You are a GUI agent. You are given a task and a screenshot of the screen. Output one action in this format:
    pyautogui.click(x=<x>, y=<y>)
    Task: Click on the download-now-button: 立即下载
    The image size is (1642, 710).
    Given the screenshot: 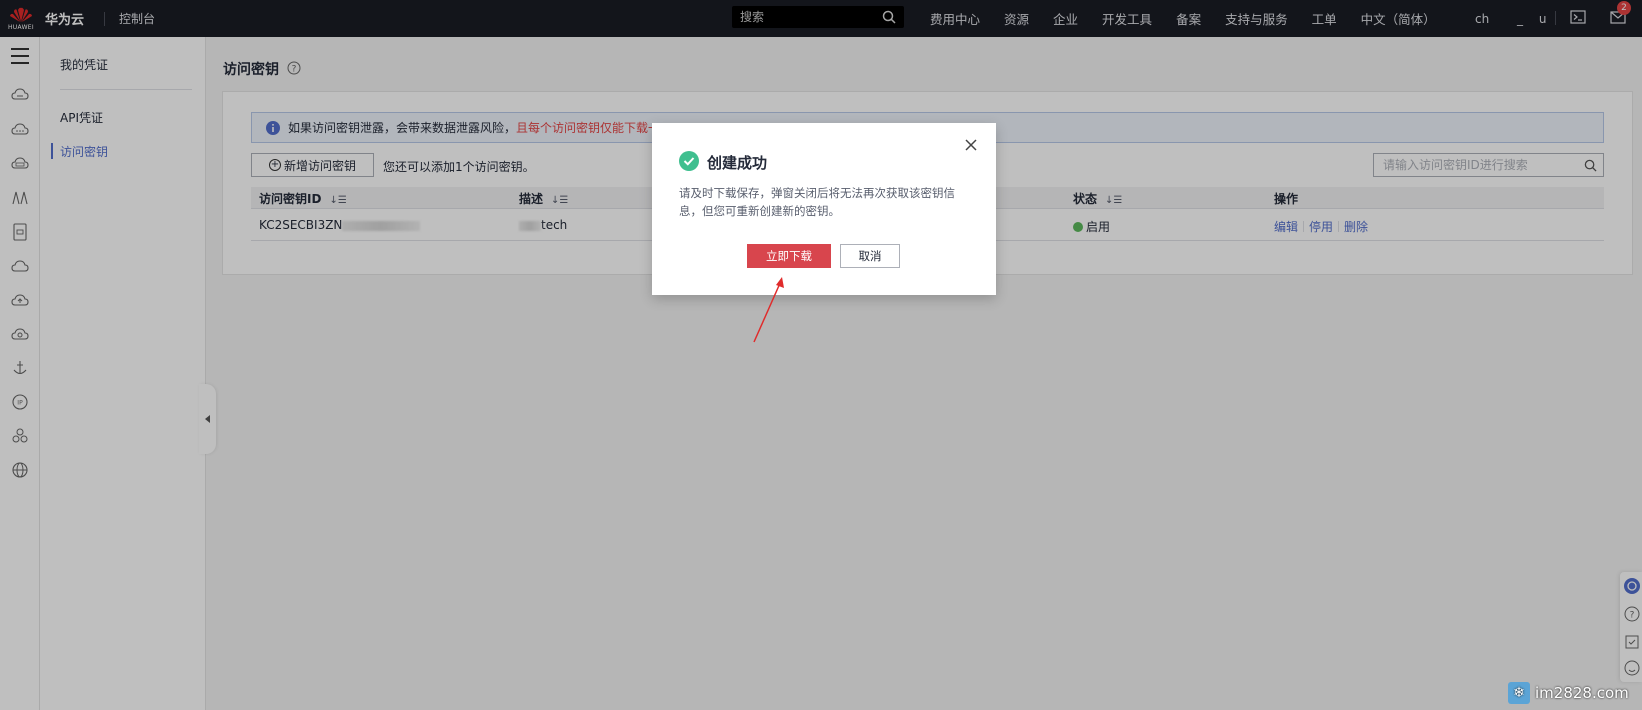 What is the action you would take?
    pyautogui.click(x=789, y=256)
    